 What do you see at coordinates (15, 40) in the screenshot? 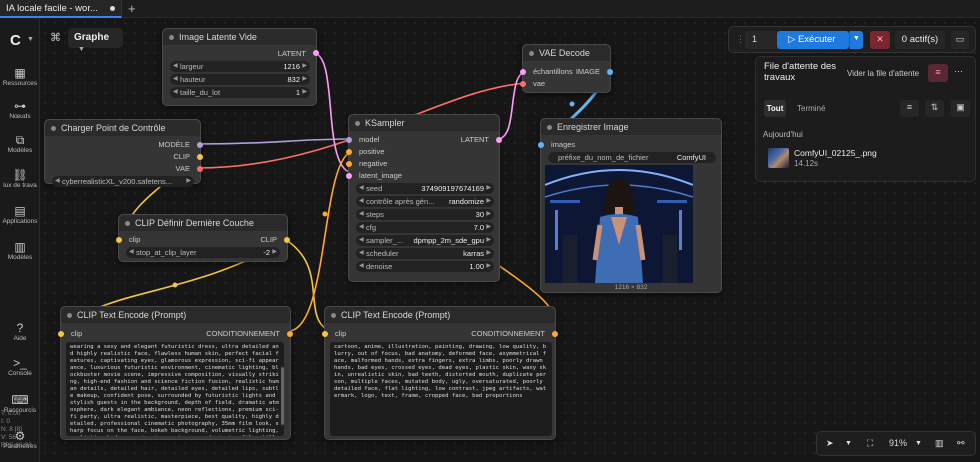
I see `comfy-logo-icon: C` at bounding box center [15, 40].